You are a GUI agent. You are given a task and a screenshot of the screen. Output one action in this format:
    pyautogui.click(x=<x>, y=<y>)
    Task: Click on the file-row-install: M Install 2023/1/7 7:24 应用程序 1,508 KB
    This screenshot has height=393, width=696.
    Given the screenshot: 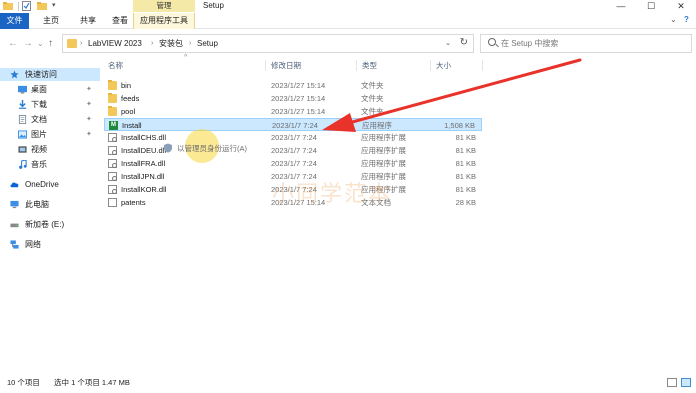 What is the action you would take?
    pyautogui.click(x=293, y=124)
    